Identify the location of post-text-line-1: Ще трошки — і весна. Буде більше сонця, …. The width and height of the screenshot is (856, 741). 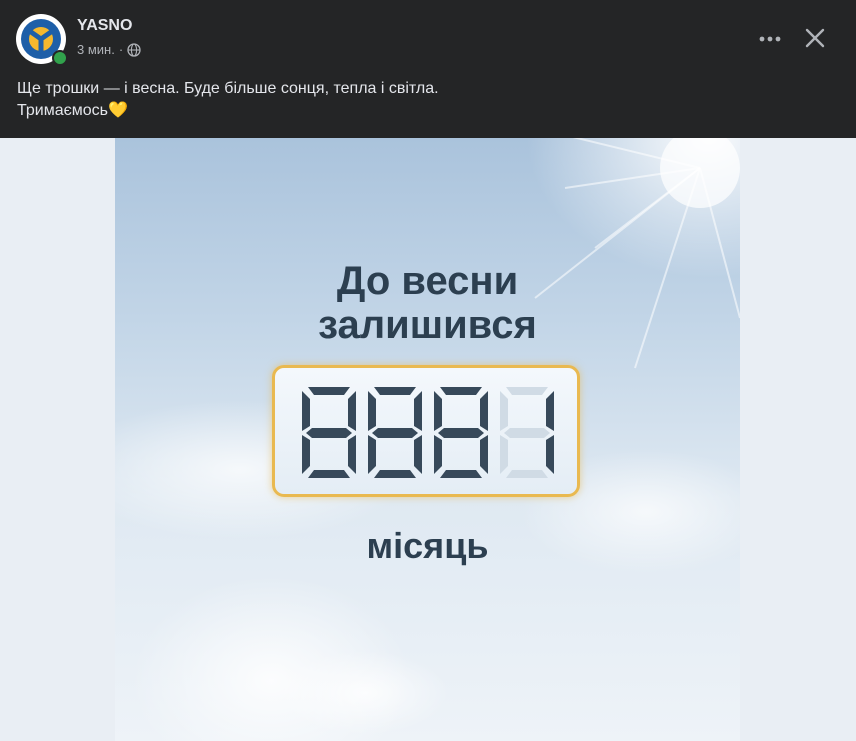
(228, 88).